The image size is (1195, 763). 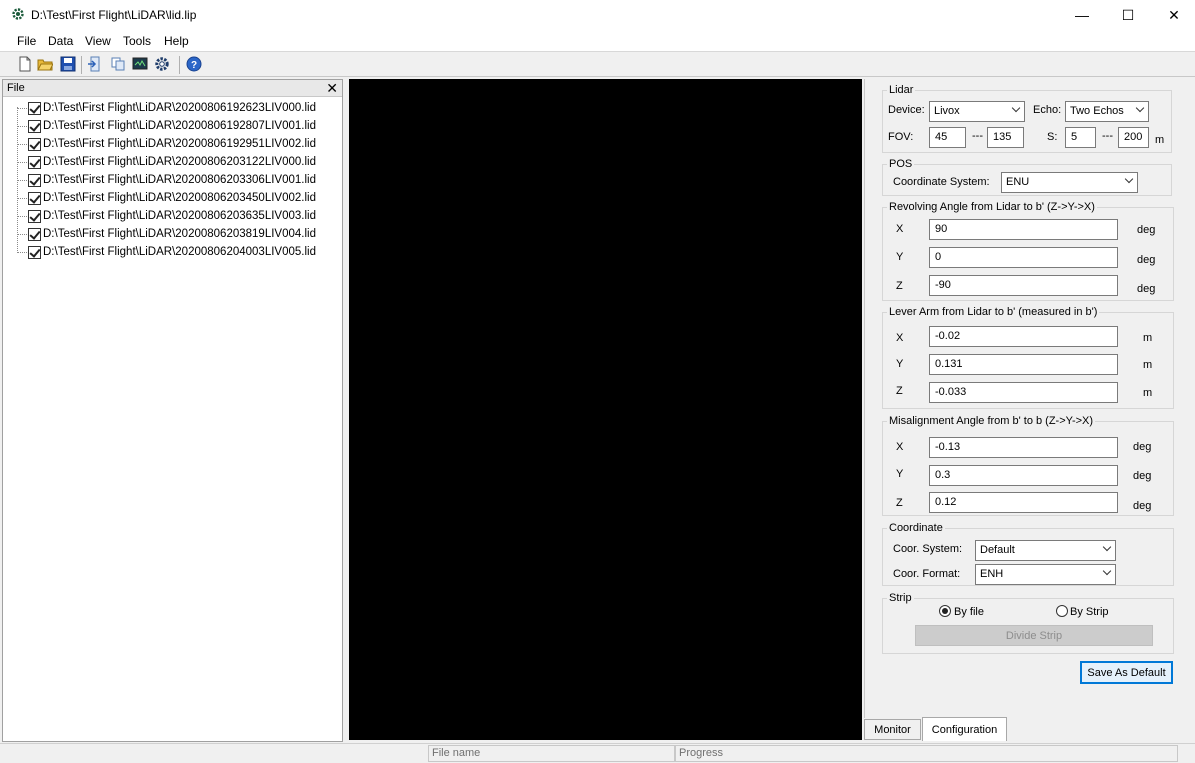 I want to click on s-label: S:, so click(x=1052, y=137).